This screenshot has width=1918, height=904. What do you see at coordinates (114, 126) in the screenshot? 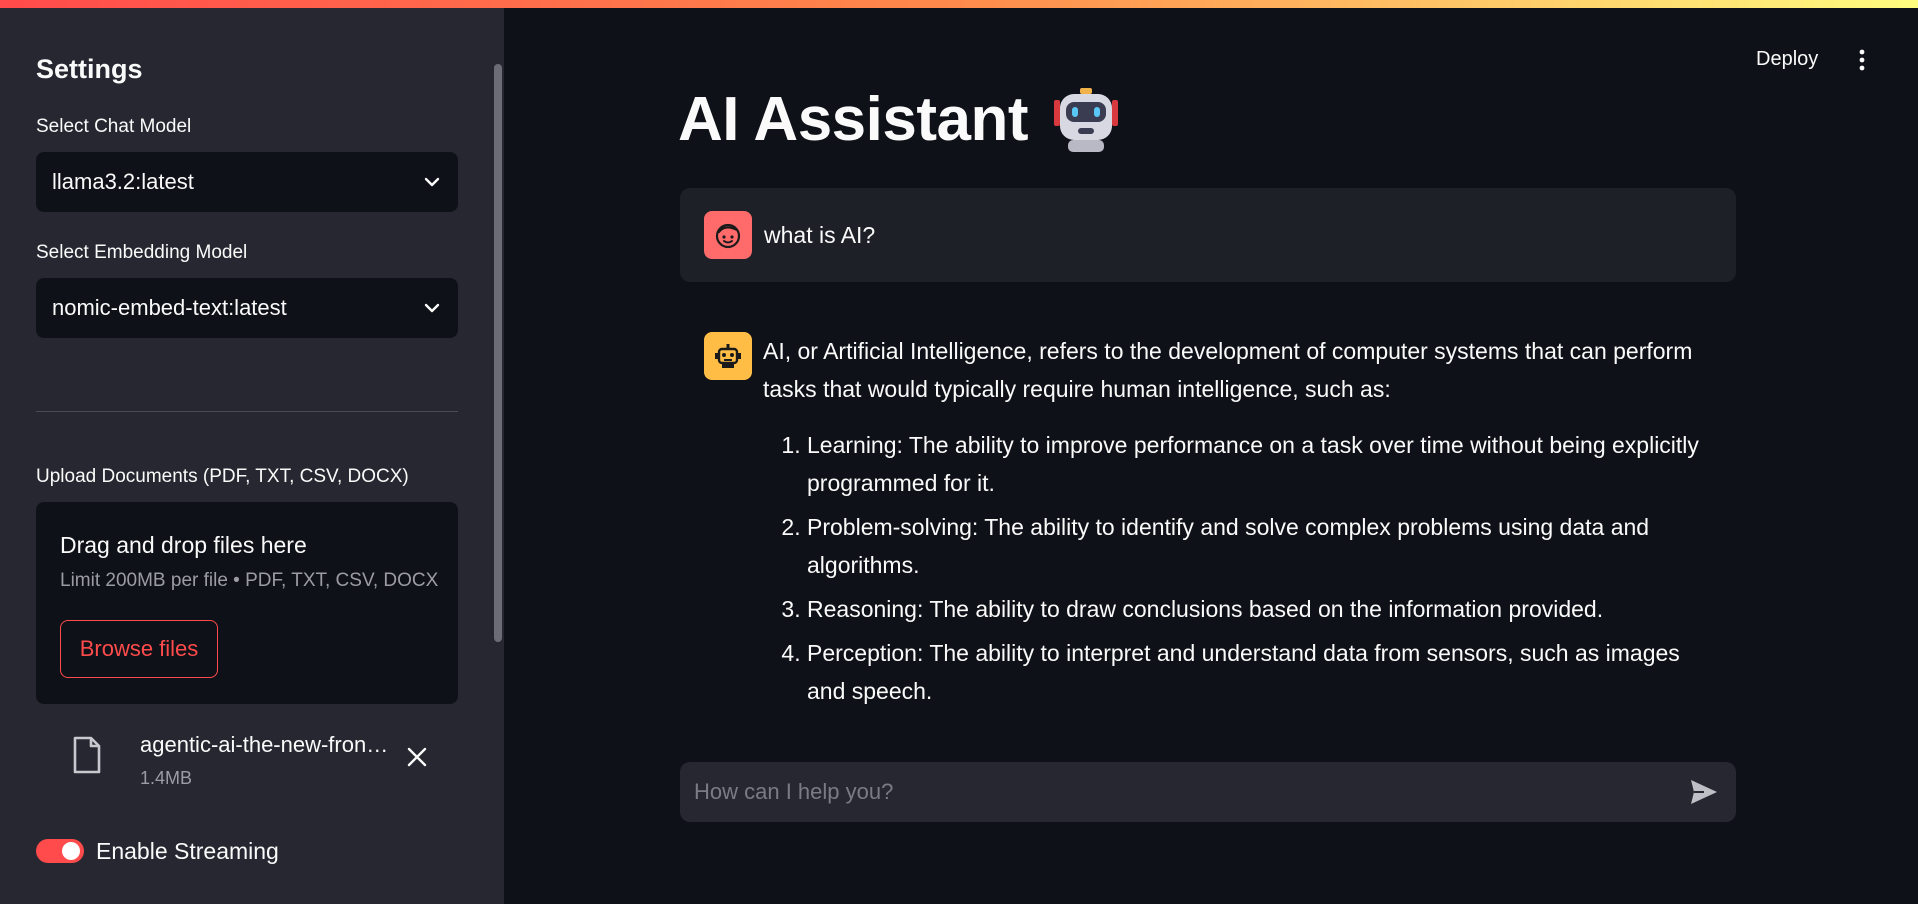
I see `chat-model-label: Select Chat Model` at bounding box center [114, 126].